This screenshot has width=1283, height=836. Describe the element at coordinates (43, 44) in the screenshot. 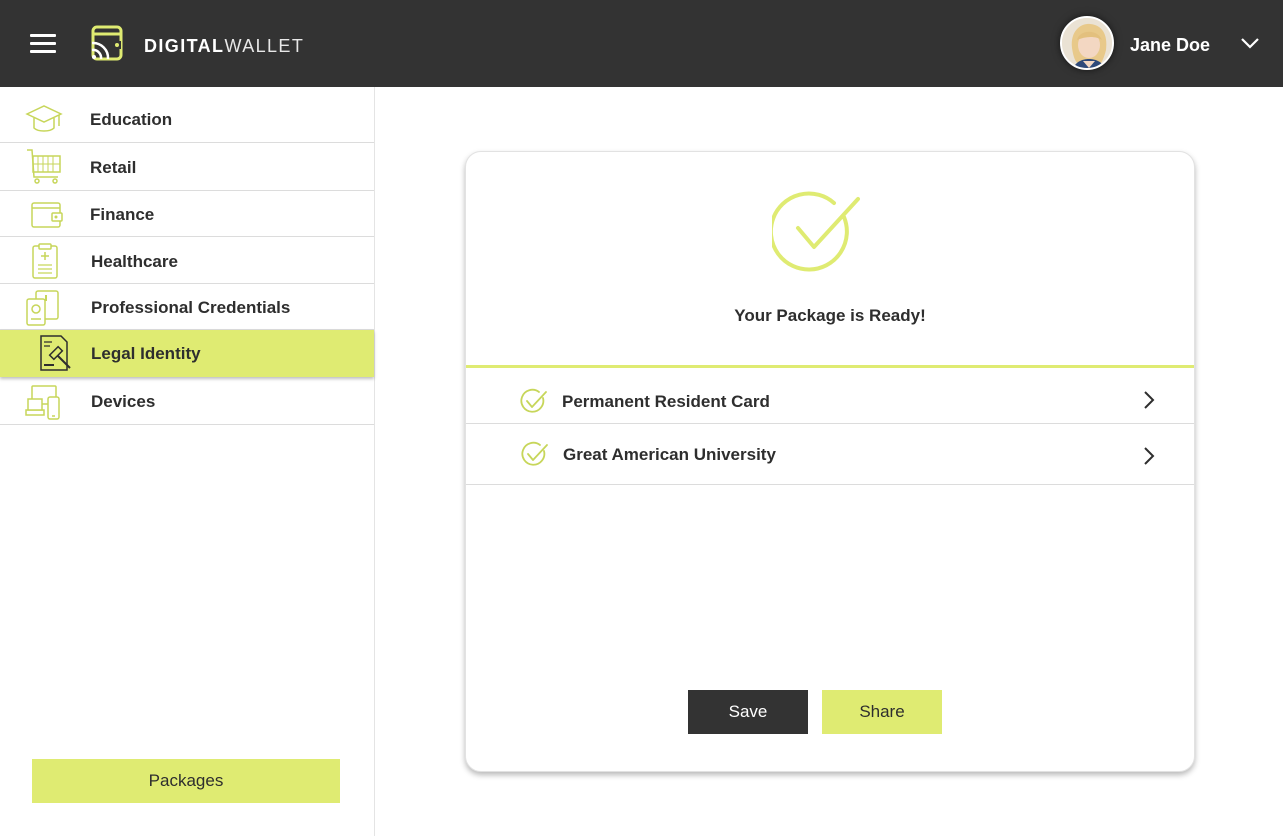

I see `hamburger-menu-icon` at that location.